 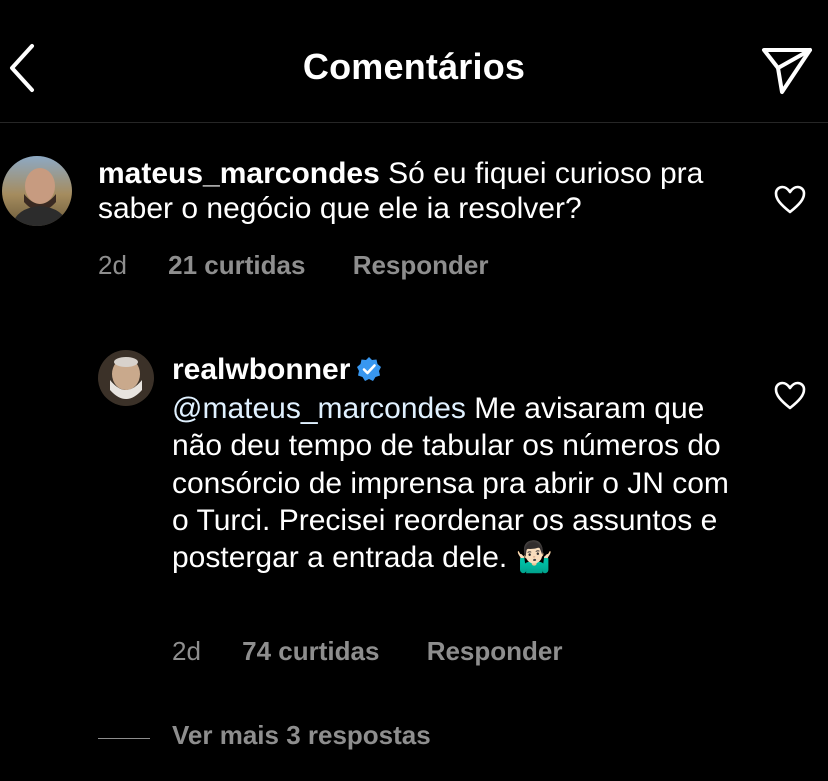 What do you see at coordinates (310, 651) in the screenshot?
I see `comment-likes: 74 curtidas` at bounding box center [310, 651].